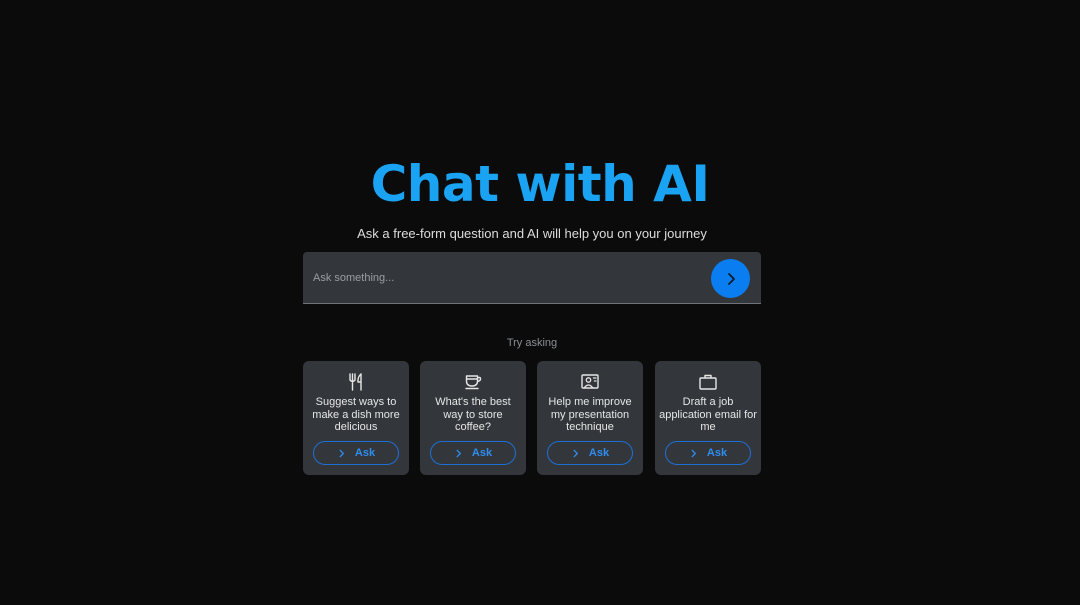 Image resolution: width=1080 pixels, height=605 pixels. What do you see at coordinates (540, 184) in the screenshot?
I see `page-title: Chat with AI` at bounding box center [540, 184].